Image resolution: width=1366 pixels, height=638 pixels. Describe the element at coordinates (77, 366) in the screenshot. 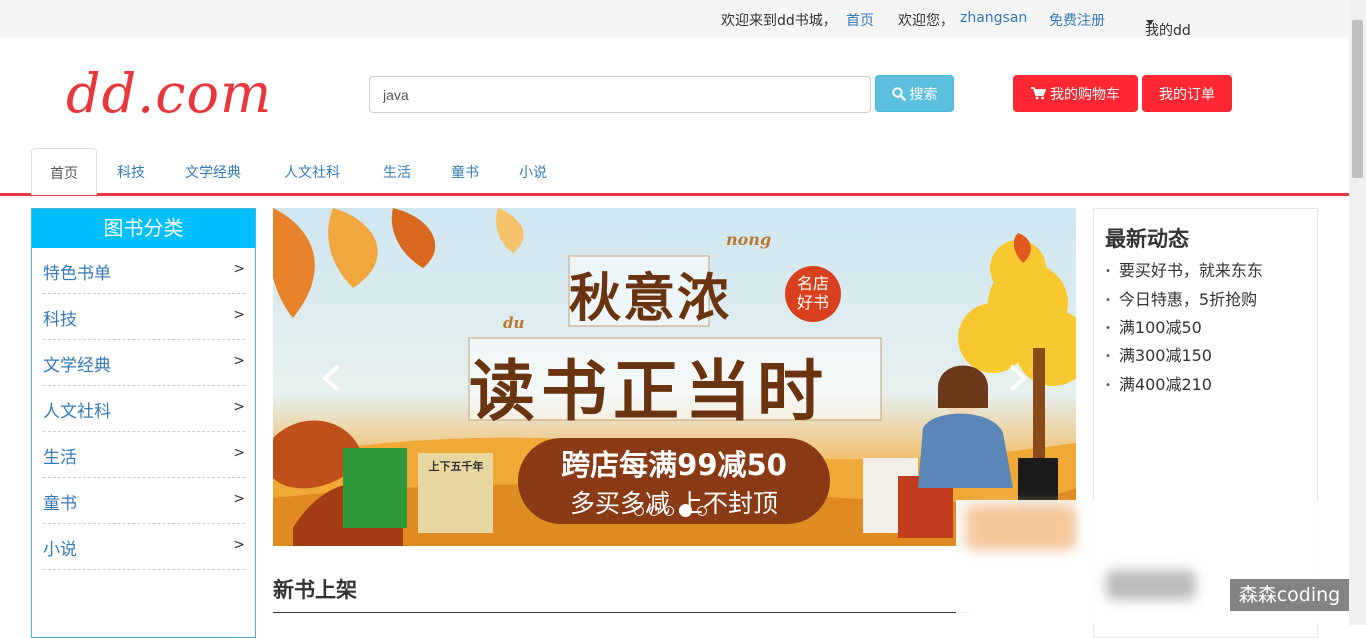

I see `sidebar-item-label: 文学经典` at that location.